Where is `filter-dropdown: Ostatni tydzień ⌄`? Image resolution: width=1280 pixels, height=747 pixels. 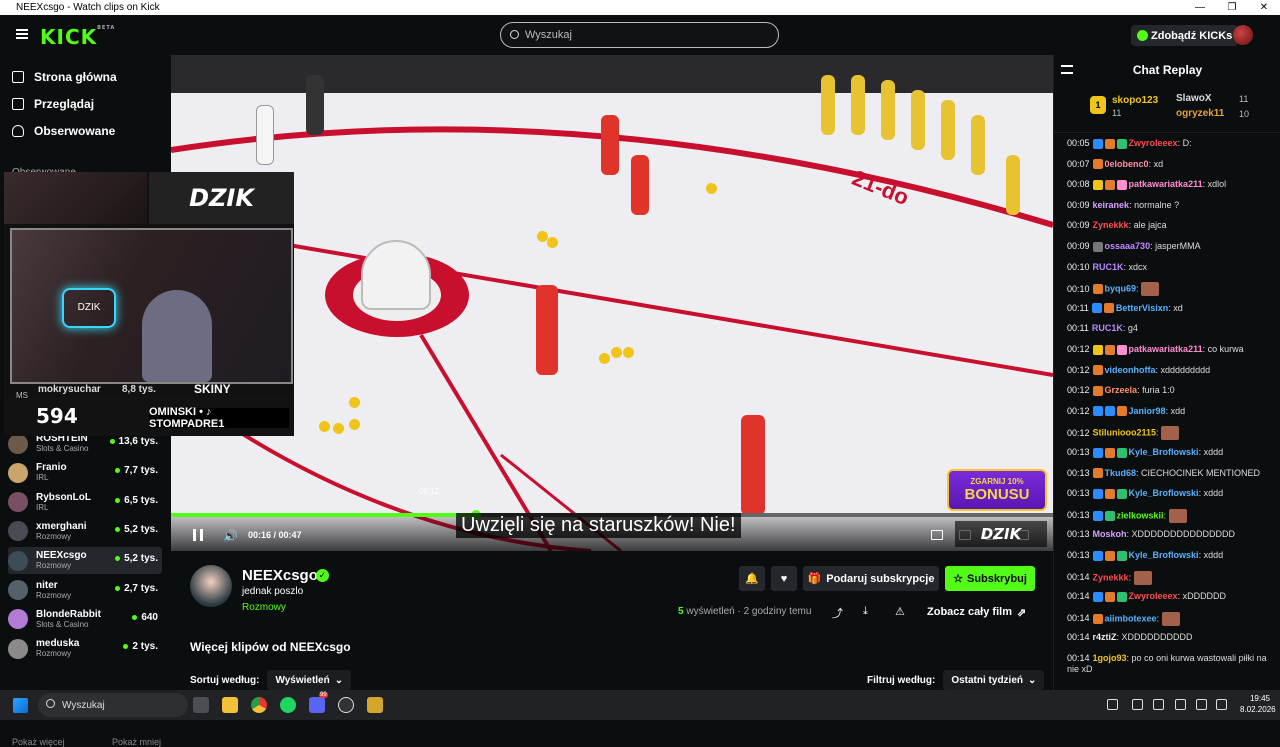 filter-dropdown: Ostatni tydzień ⌄ is located at coordinates (994, 680).